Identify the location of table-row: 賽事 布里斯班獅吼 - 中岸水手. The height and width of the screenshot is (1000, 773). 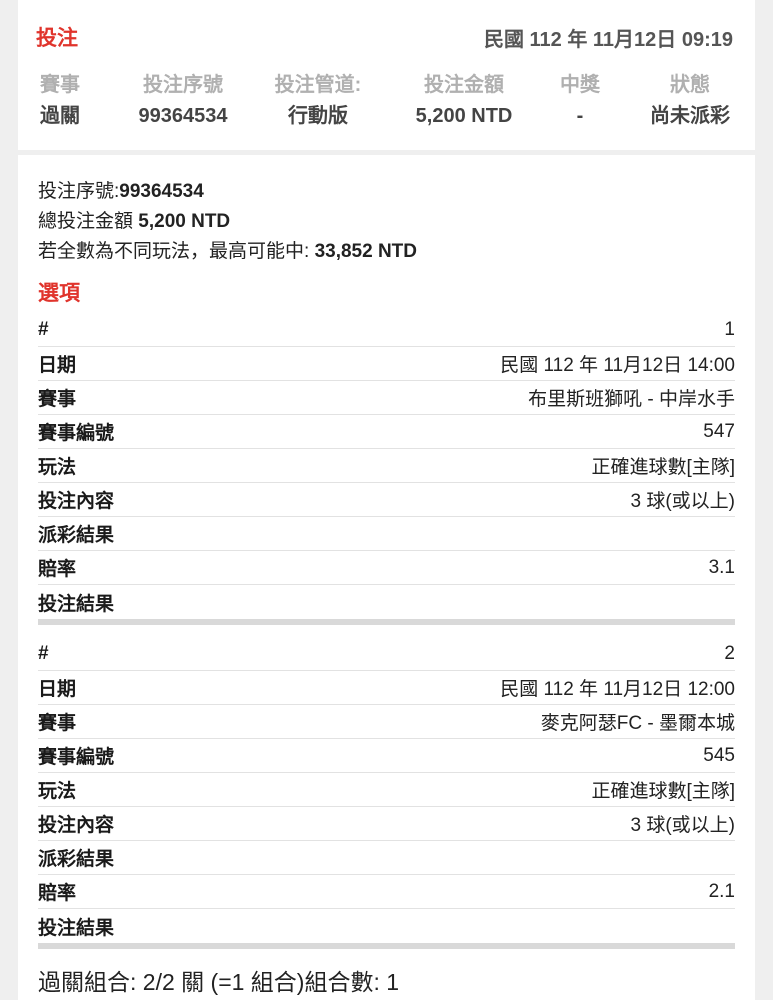
(386, 398).